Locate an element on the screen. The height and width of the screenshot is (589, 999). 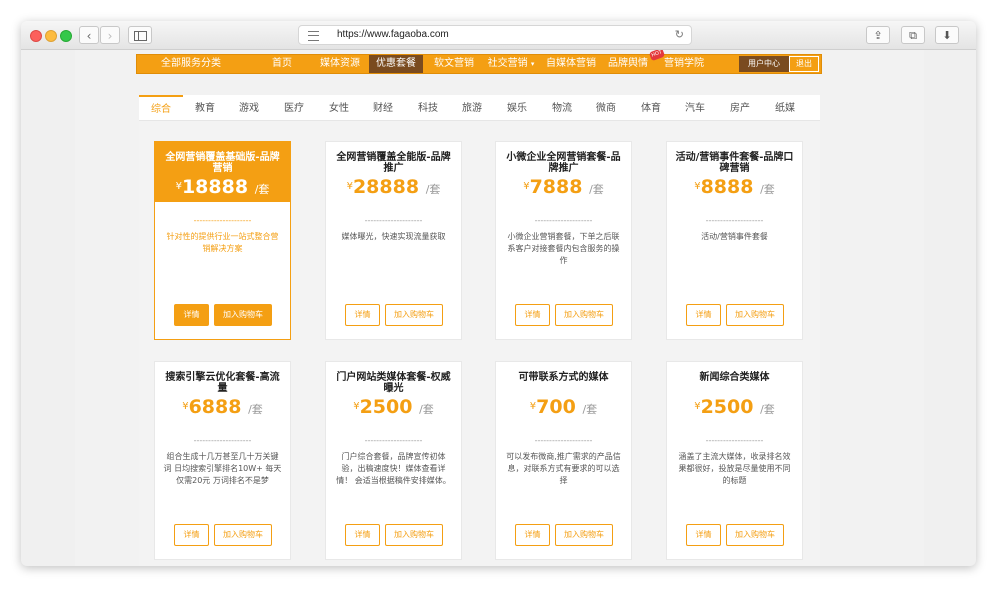
nav-item-home: 首页 is located at coordinates (282, 64).